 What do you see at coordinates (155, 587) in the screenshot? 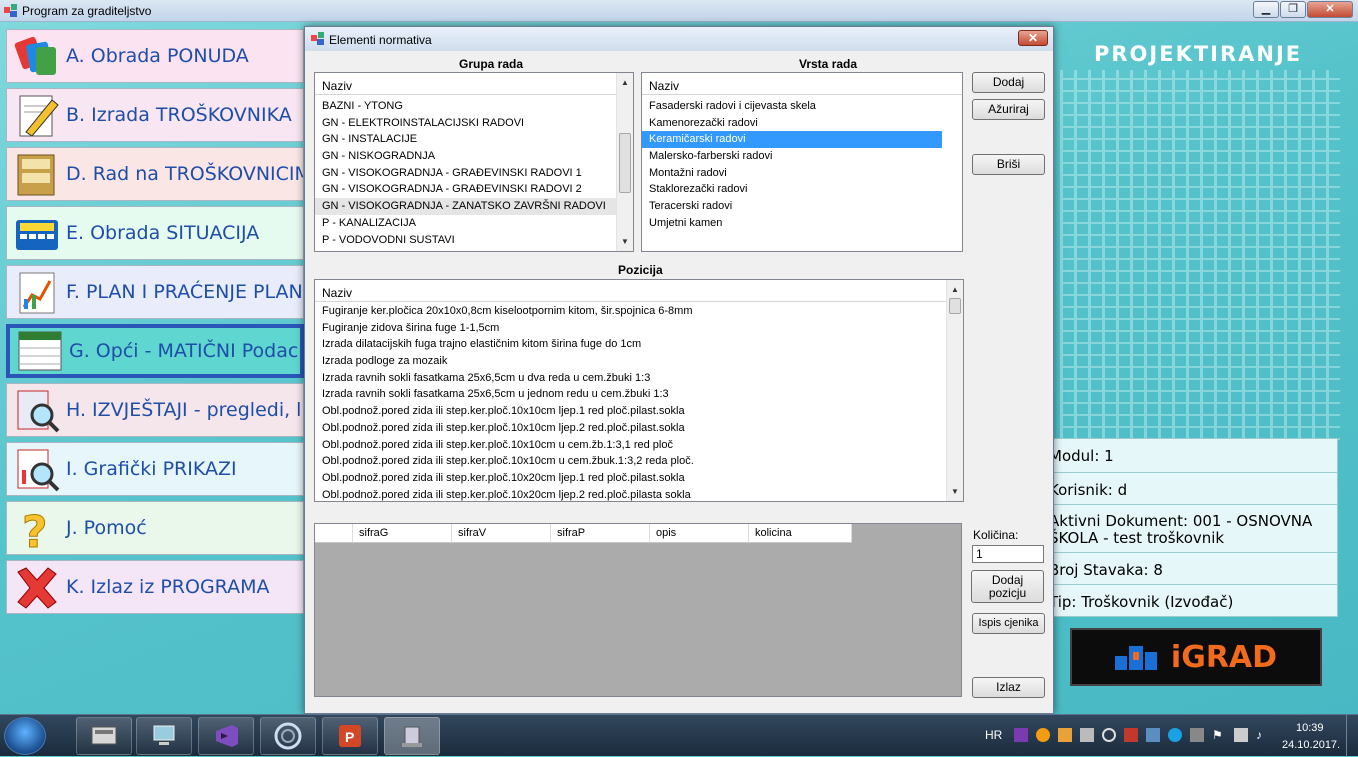
I see `menu-item-k: K. Izlaz iz PROGRAMA` at bounding box center [155, 587].